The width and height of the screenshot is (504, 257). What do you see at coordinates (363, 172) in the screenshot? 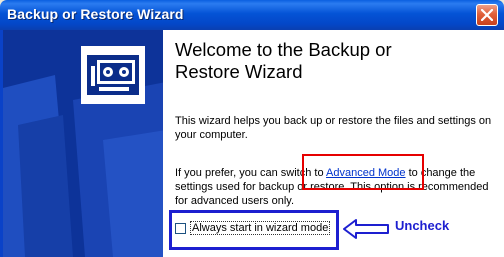
I see `advanced-mode-highlight-box` at bounding box center [363, 172].